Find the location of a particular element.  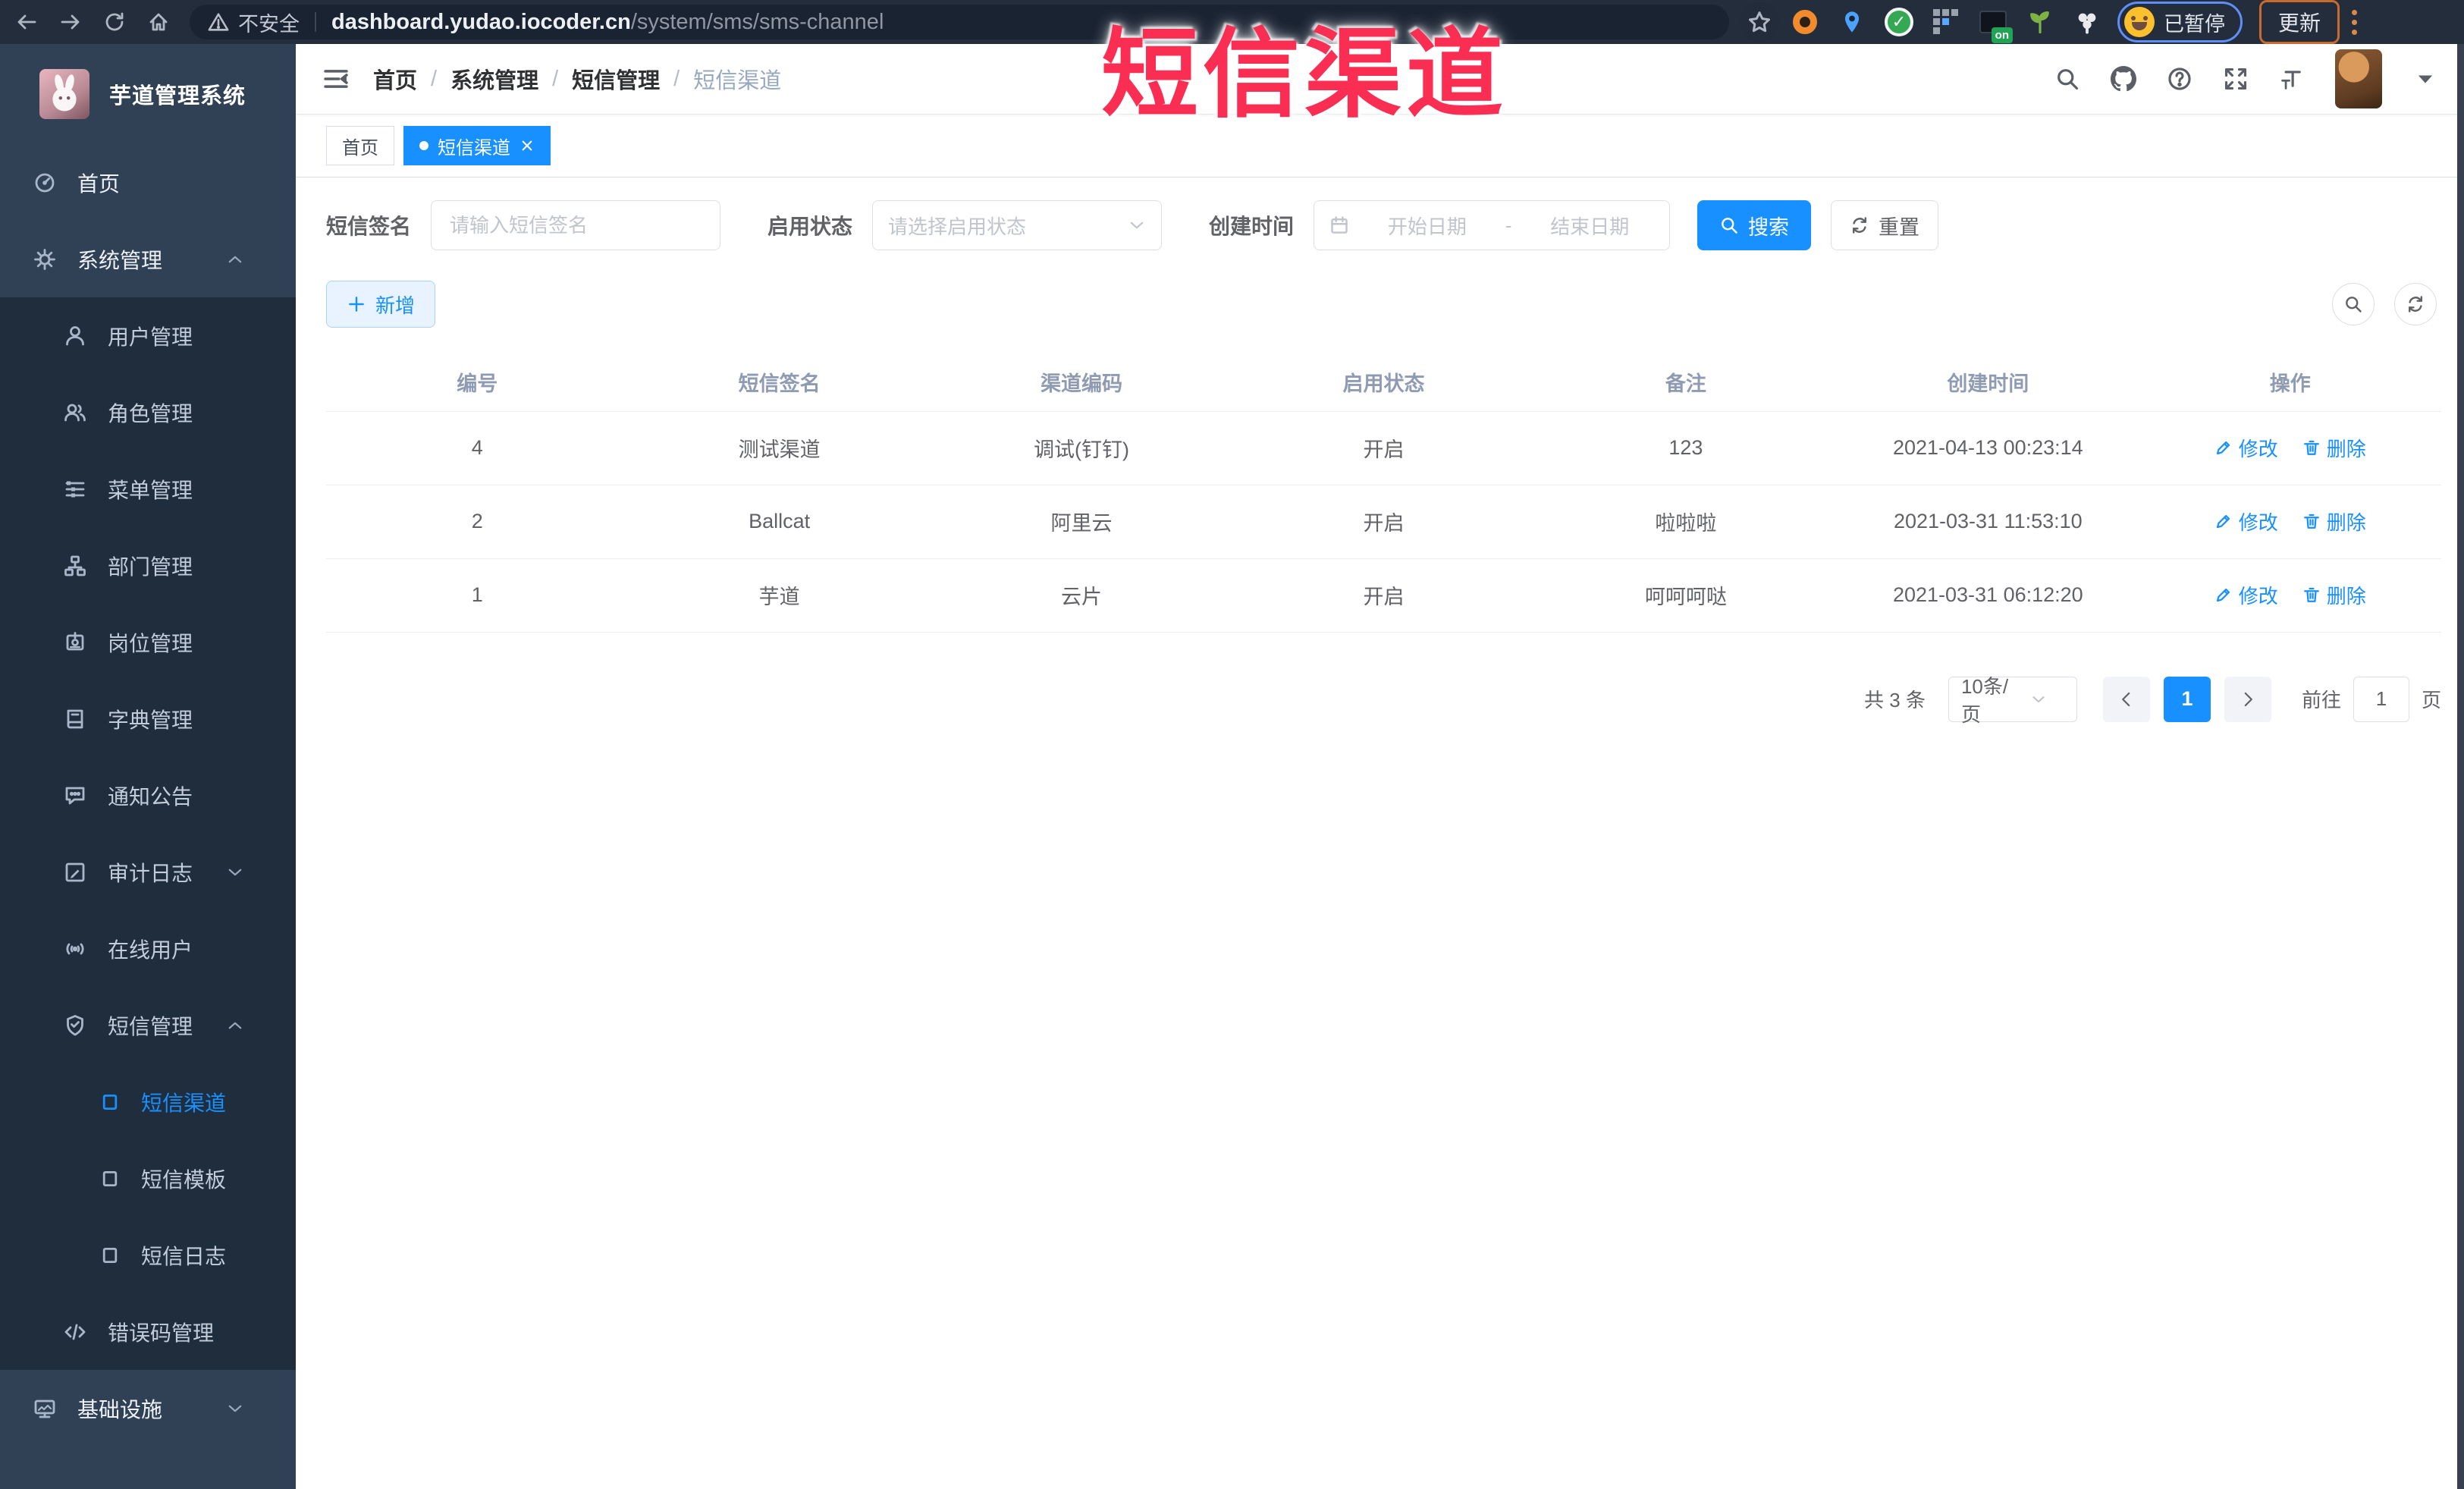

next-page-button is located at coordinates (2247, 699).